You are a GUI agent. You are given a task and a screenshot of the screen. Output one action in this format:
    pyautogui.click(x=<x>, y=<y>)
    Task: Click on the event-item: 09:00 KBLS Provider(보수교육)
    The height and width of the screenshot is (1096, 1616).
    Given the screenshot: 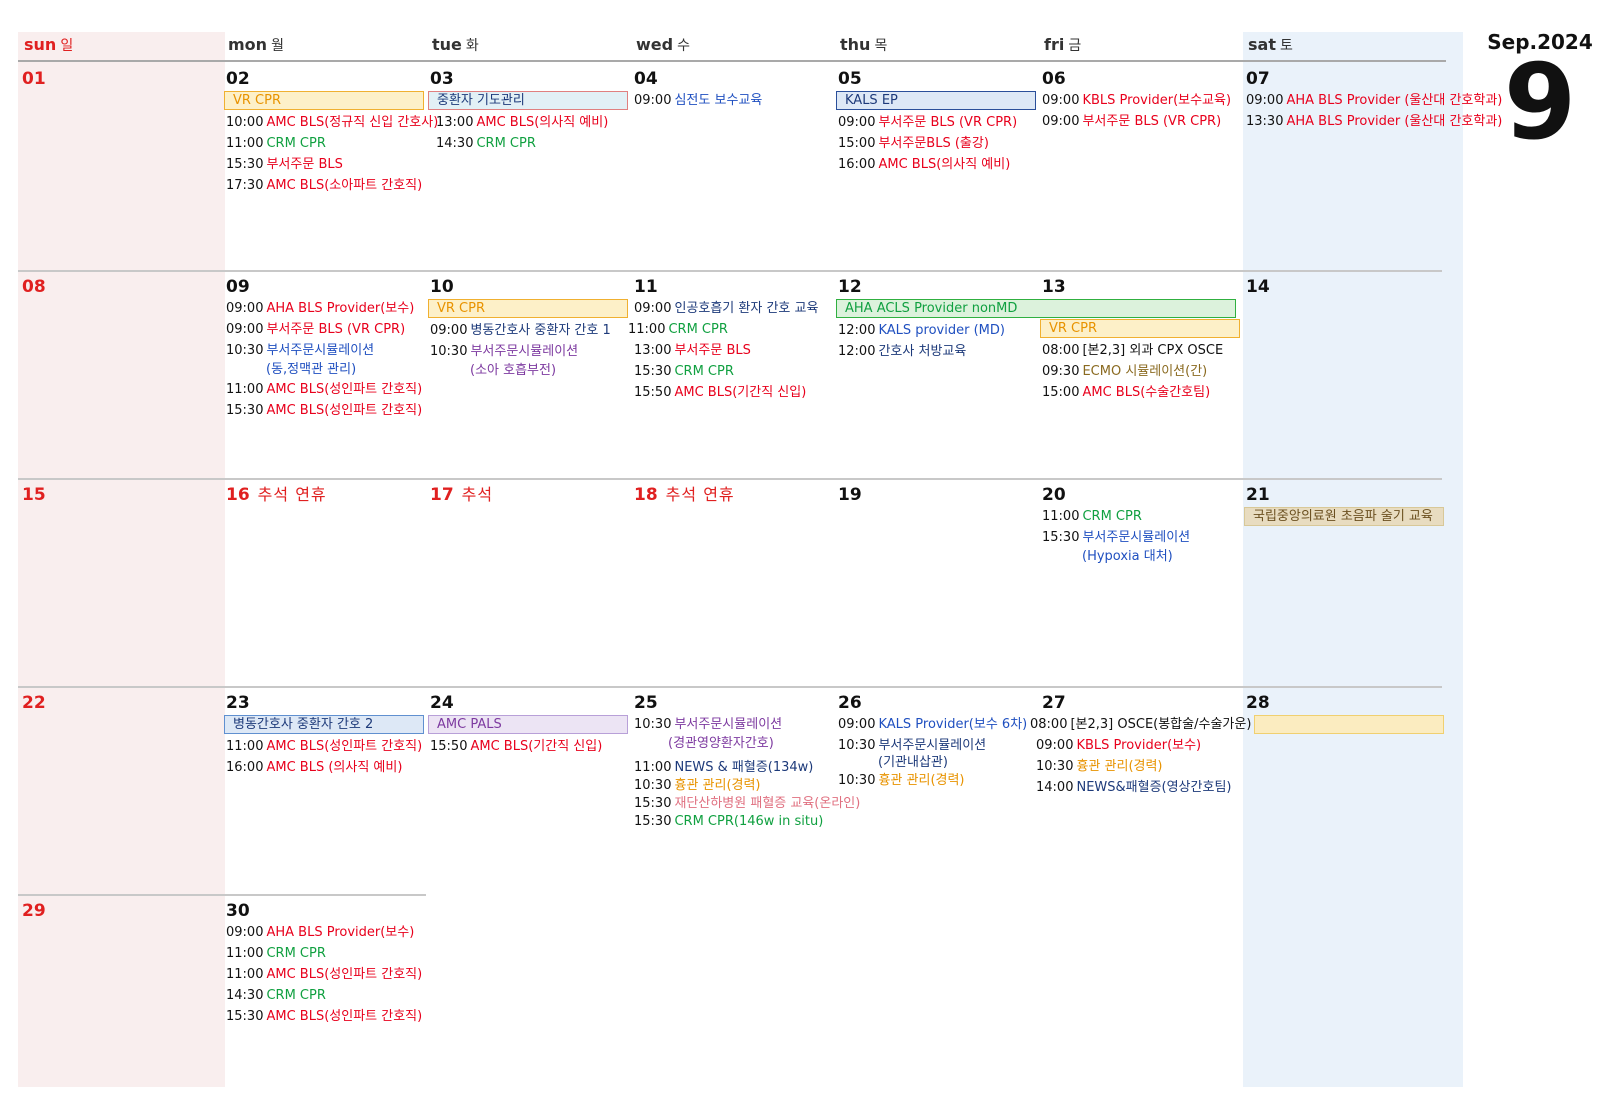 What is the action you would take?
    pyautogui.click(x=1141, y=100)
    